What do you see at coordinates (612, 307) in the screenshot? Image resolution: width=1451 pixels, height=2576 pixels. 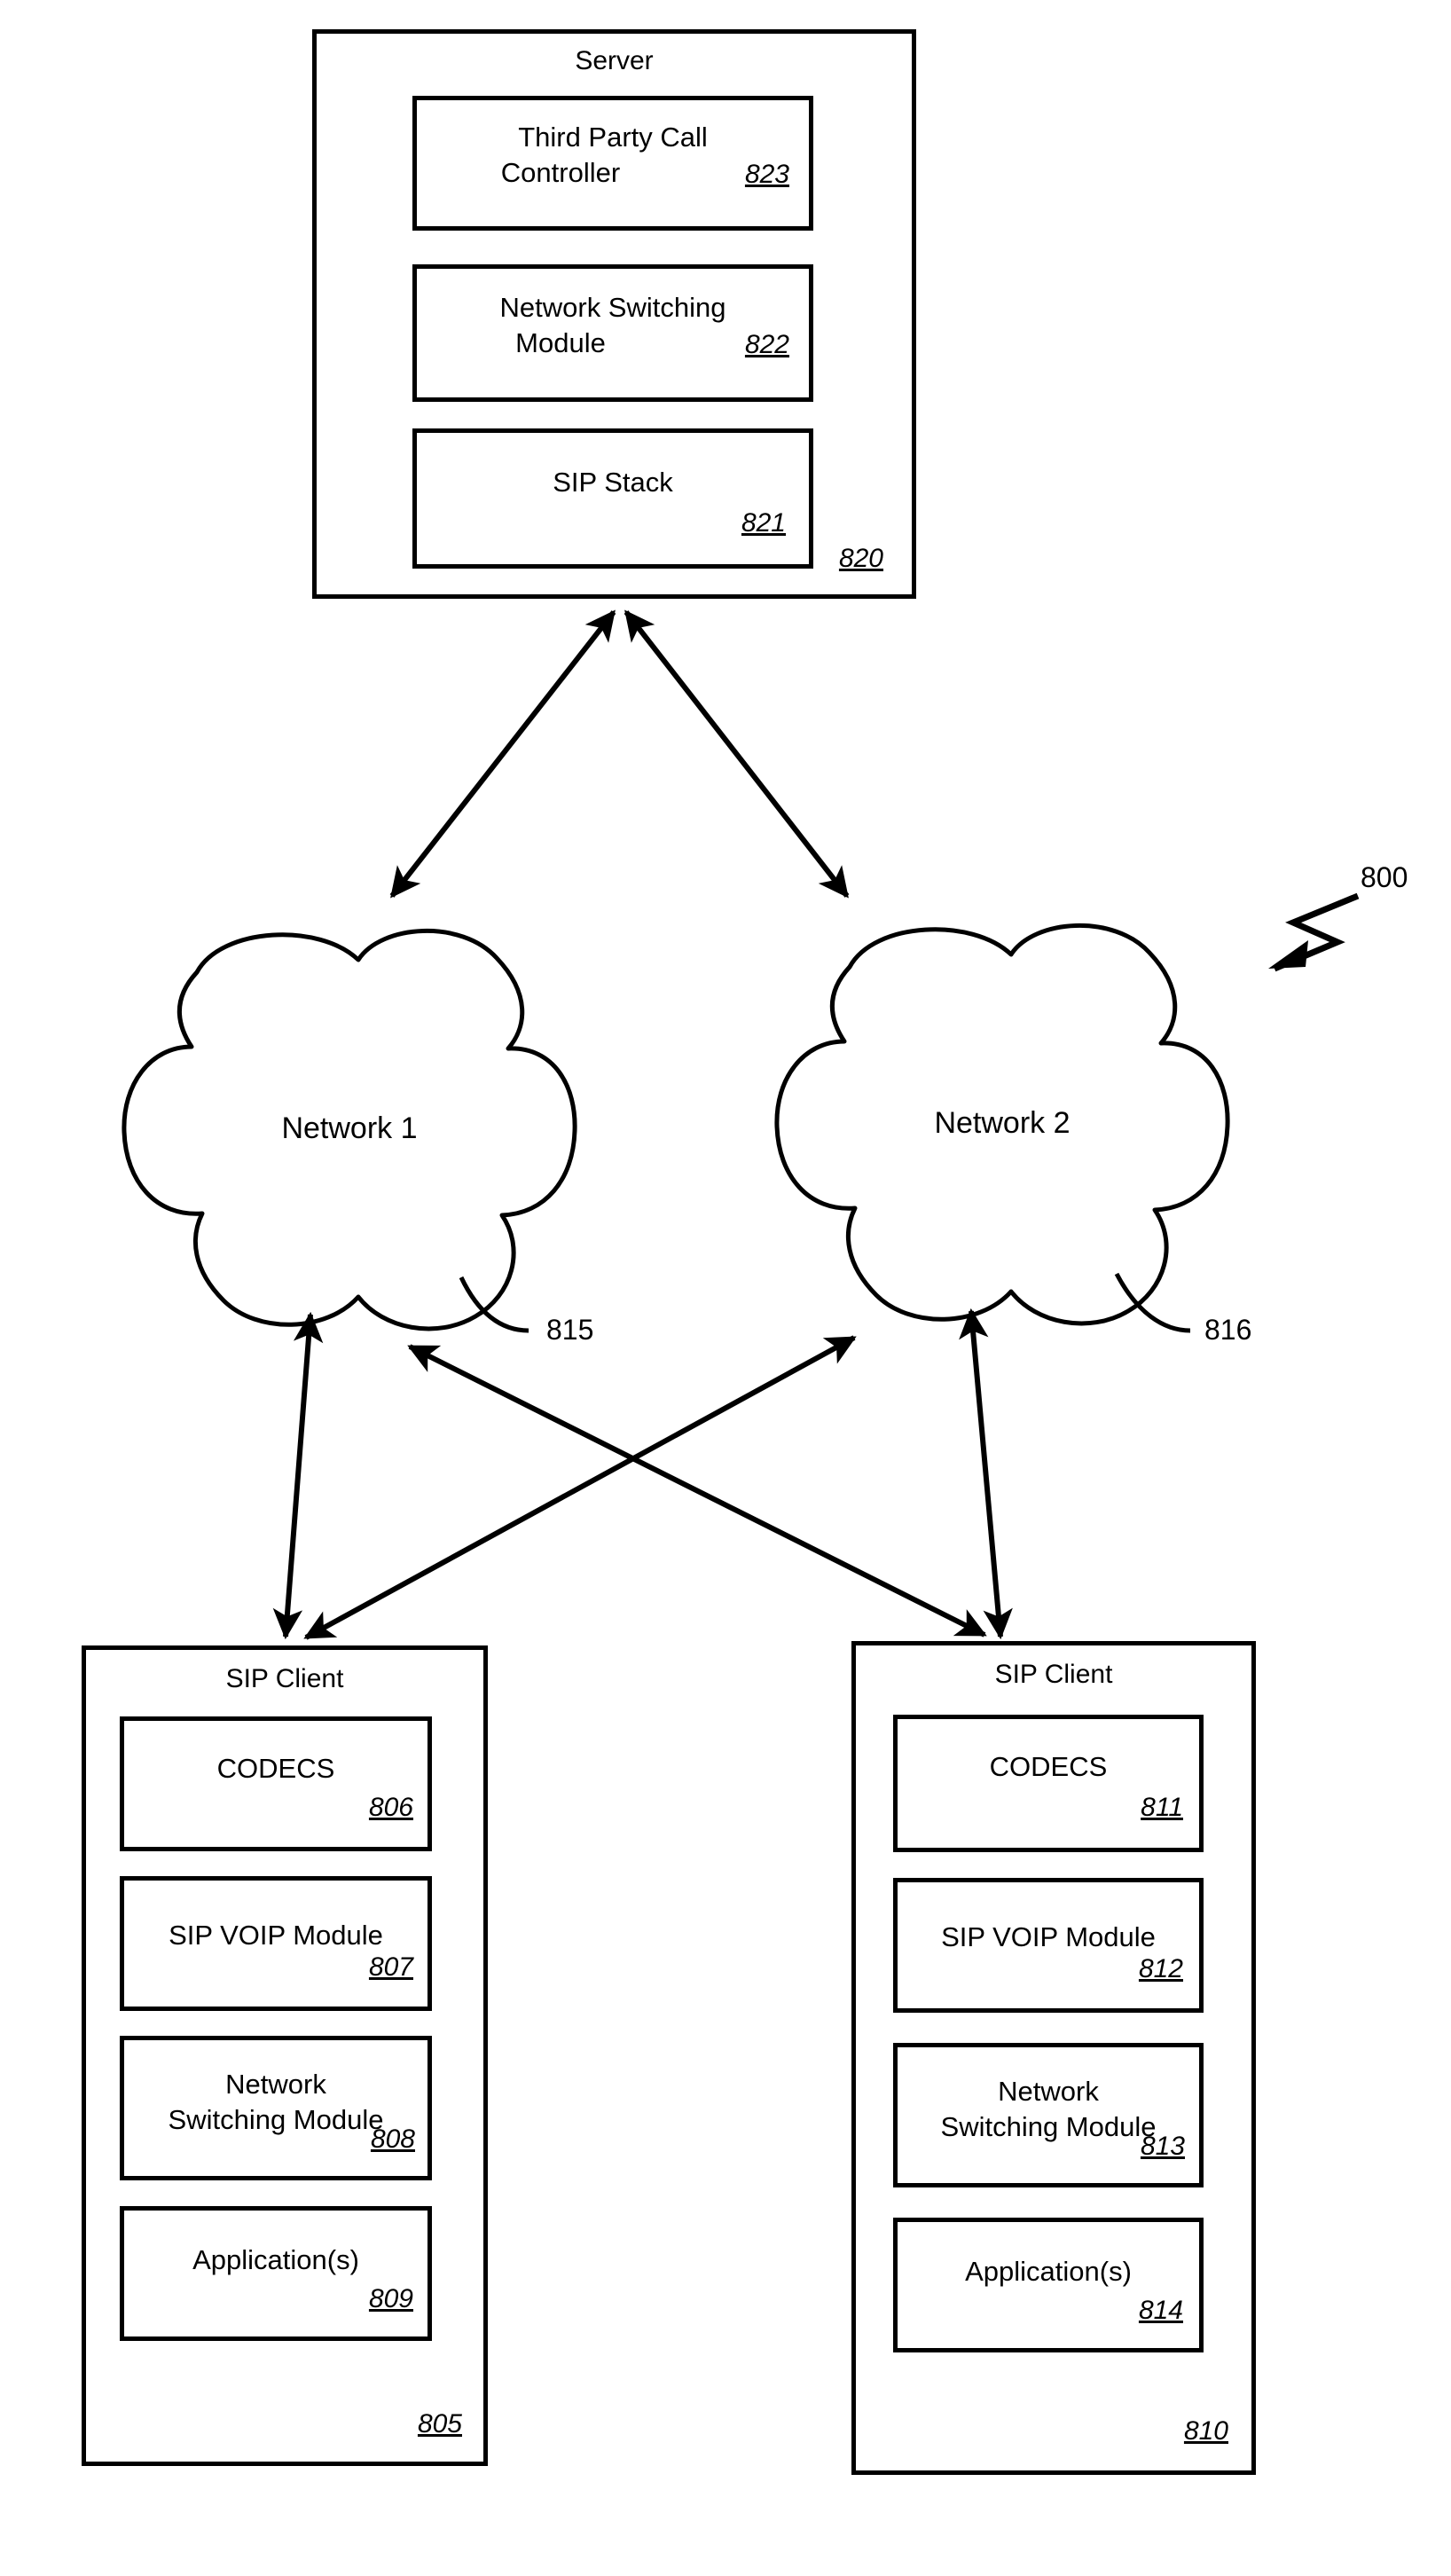 I see `module-label-line1: Network Switching` at bounding box center [612, 307].